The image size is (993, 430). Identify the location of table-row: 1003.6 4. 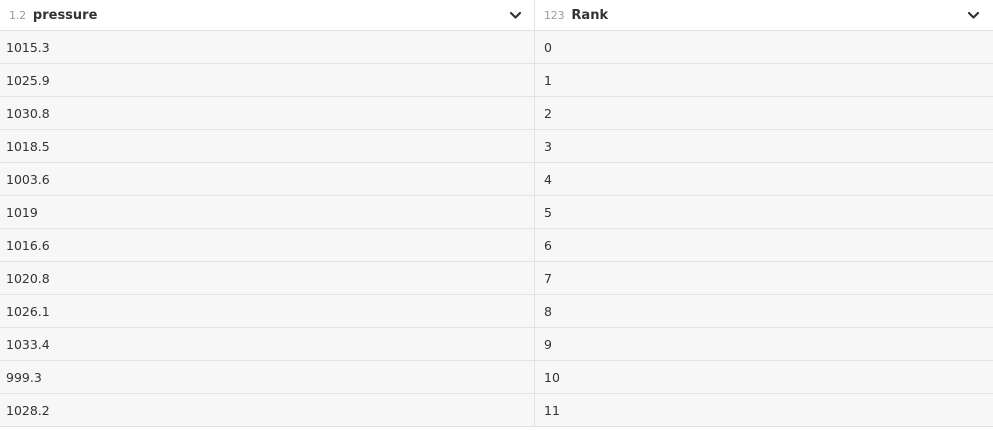
(496, 179).